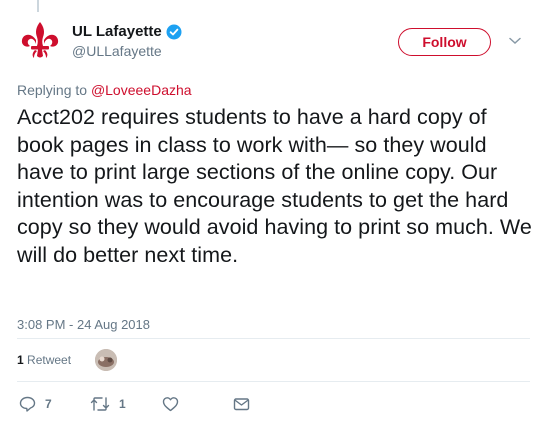 This screenshot has height=422, width=547. What do you see at coordinates (515, 41) in the screenshot?
I see `chevron-down-icon` at bounding box center [515, 41].